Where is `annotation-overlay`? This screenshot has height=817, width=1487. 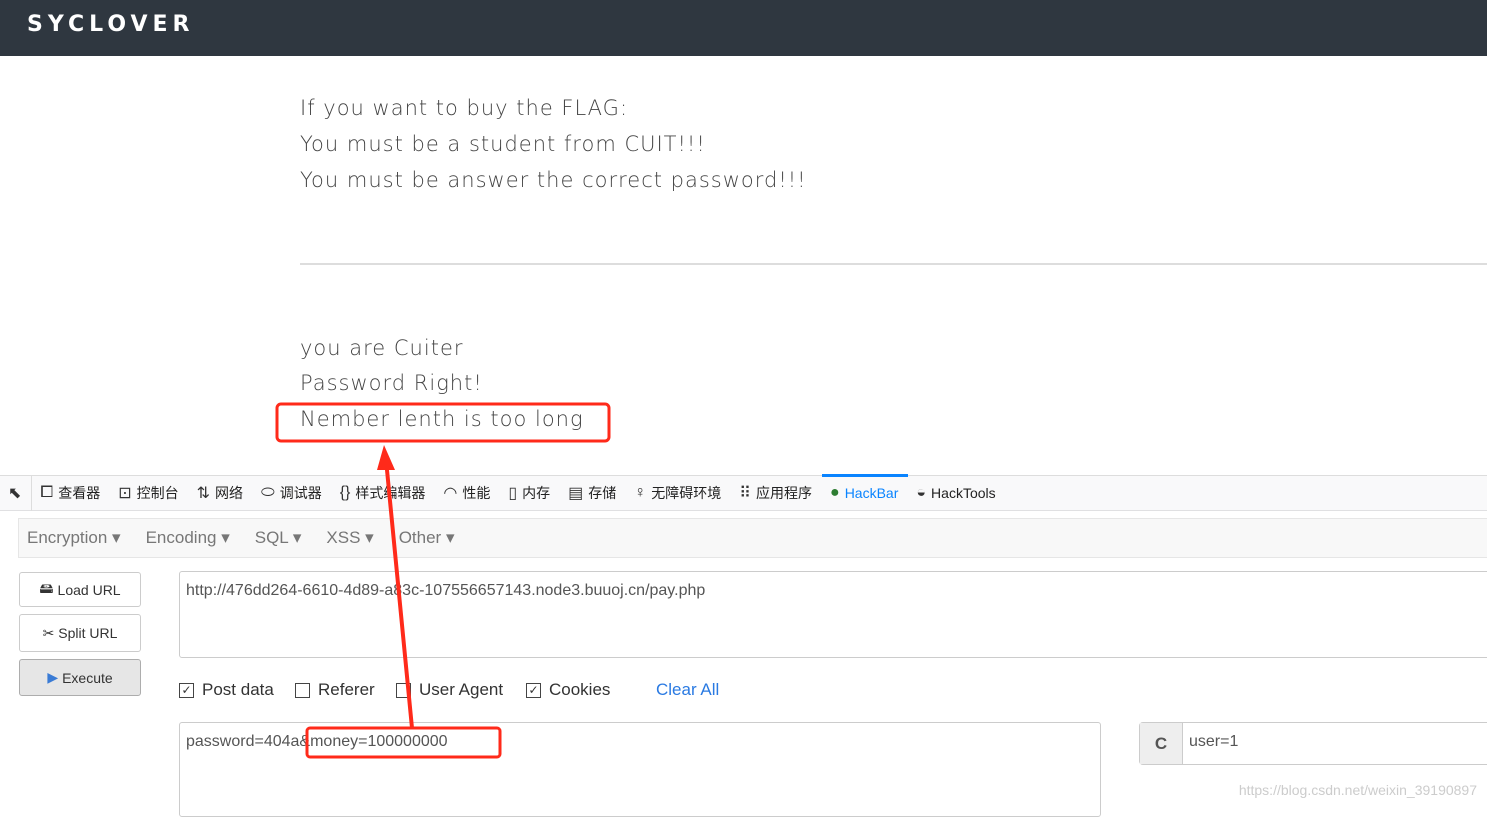
annotation-overlay is located at coordinates (443, 580).